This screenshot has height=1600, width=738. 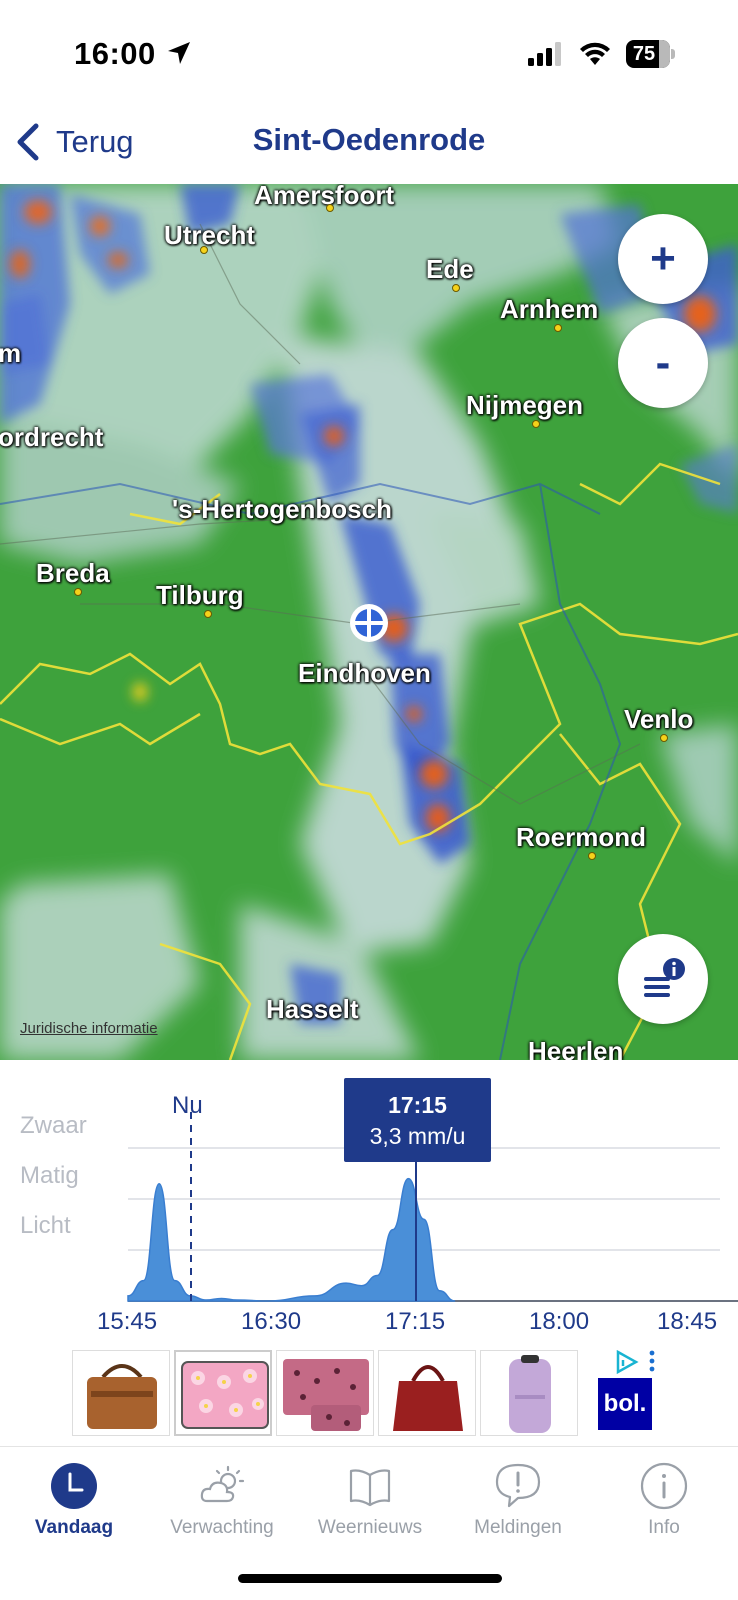 What do you see at coordinates (664, 1527) in the screenshot?
I see `tab-label: Info` at bounding box center [664, 1527].